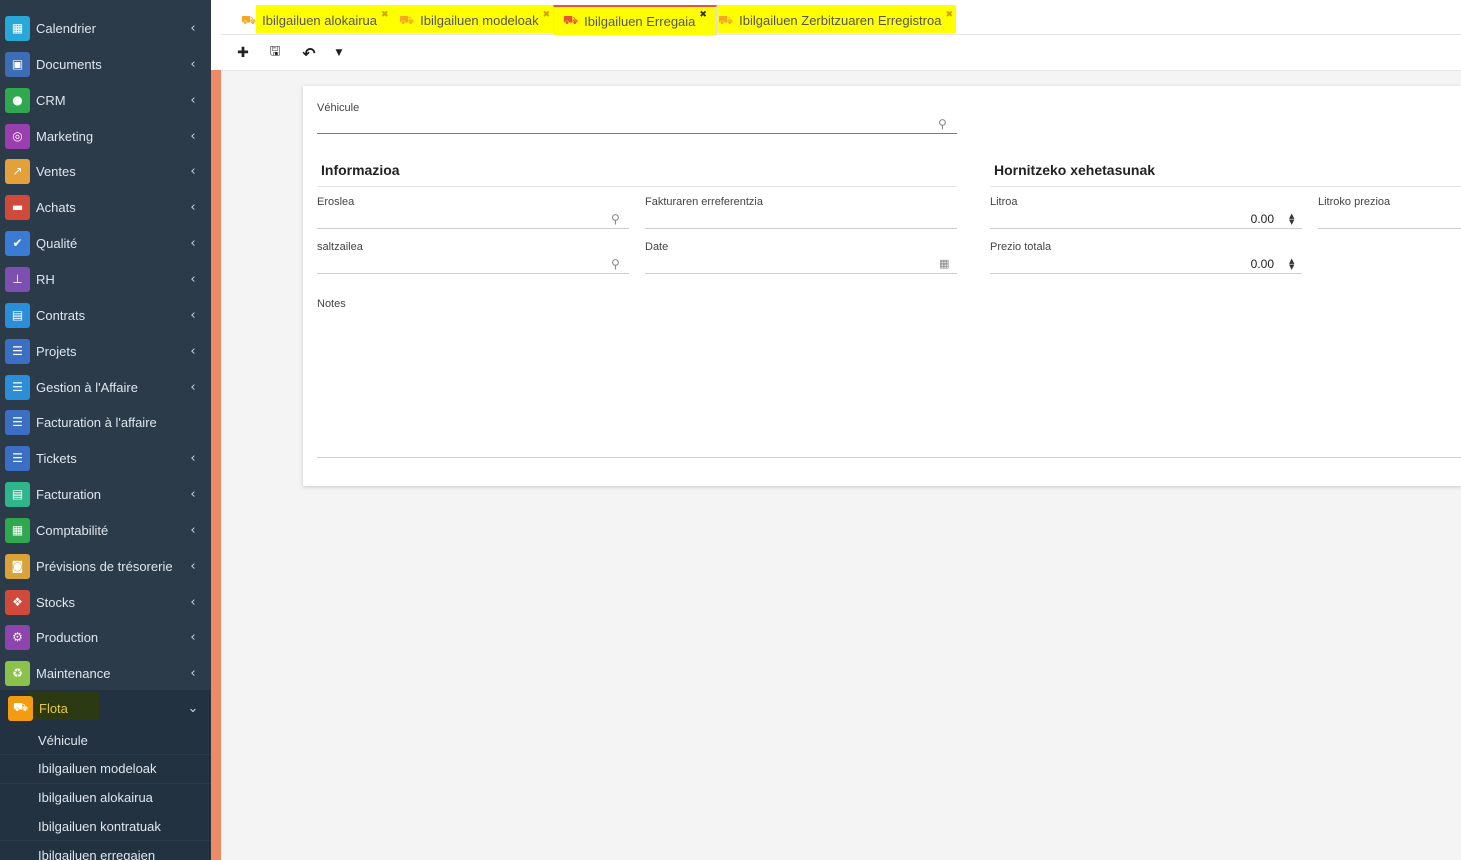  What do you see at coordinates (51, 100) in the screenshot?
I see `sidebar-item-label: CRM` at bounding box center [51, 100].